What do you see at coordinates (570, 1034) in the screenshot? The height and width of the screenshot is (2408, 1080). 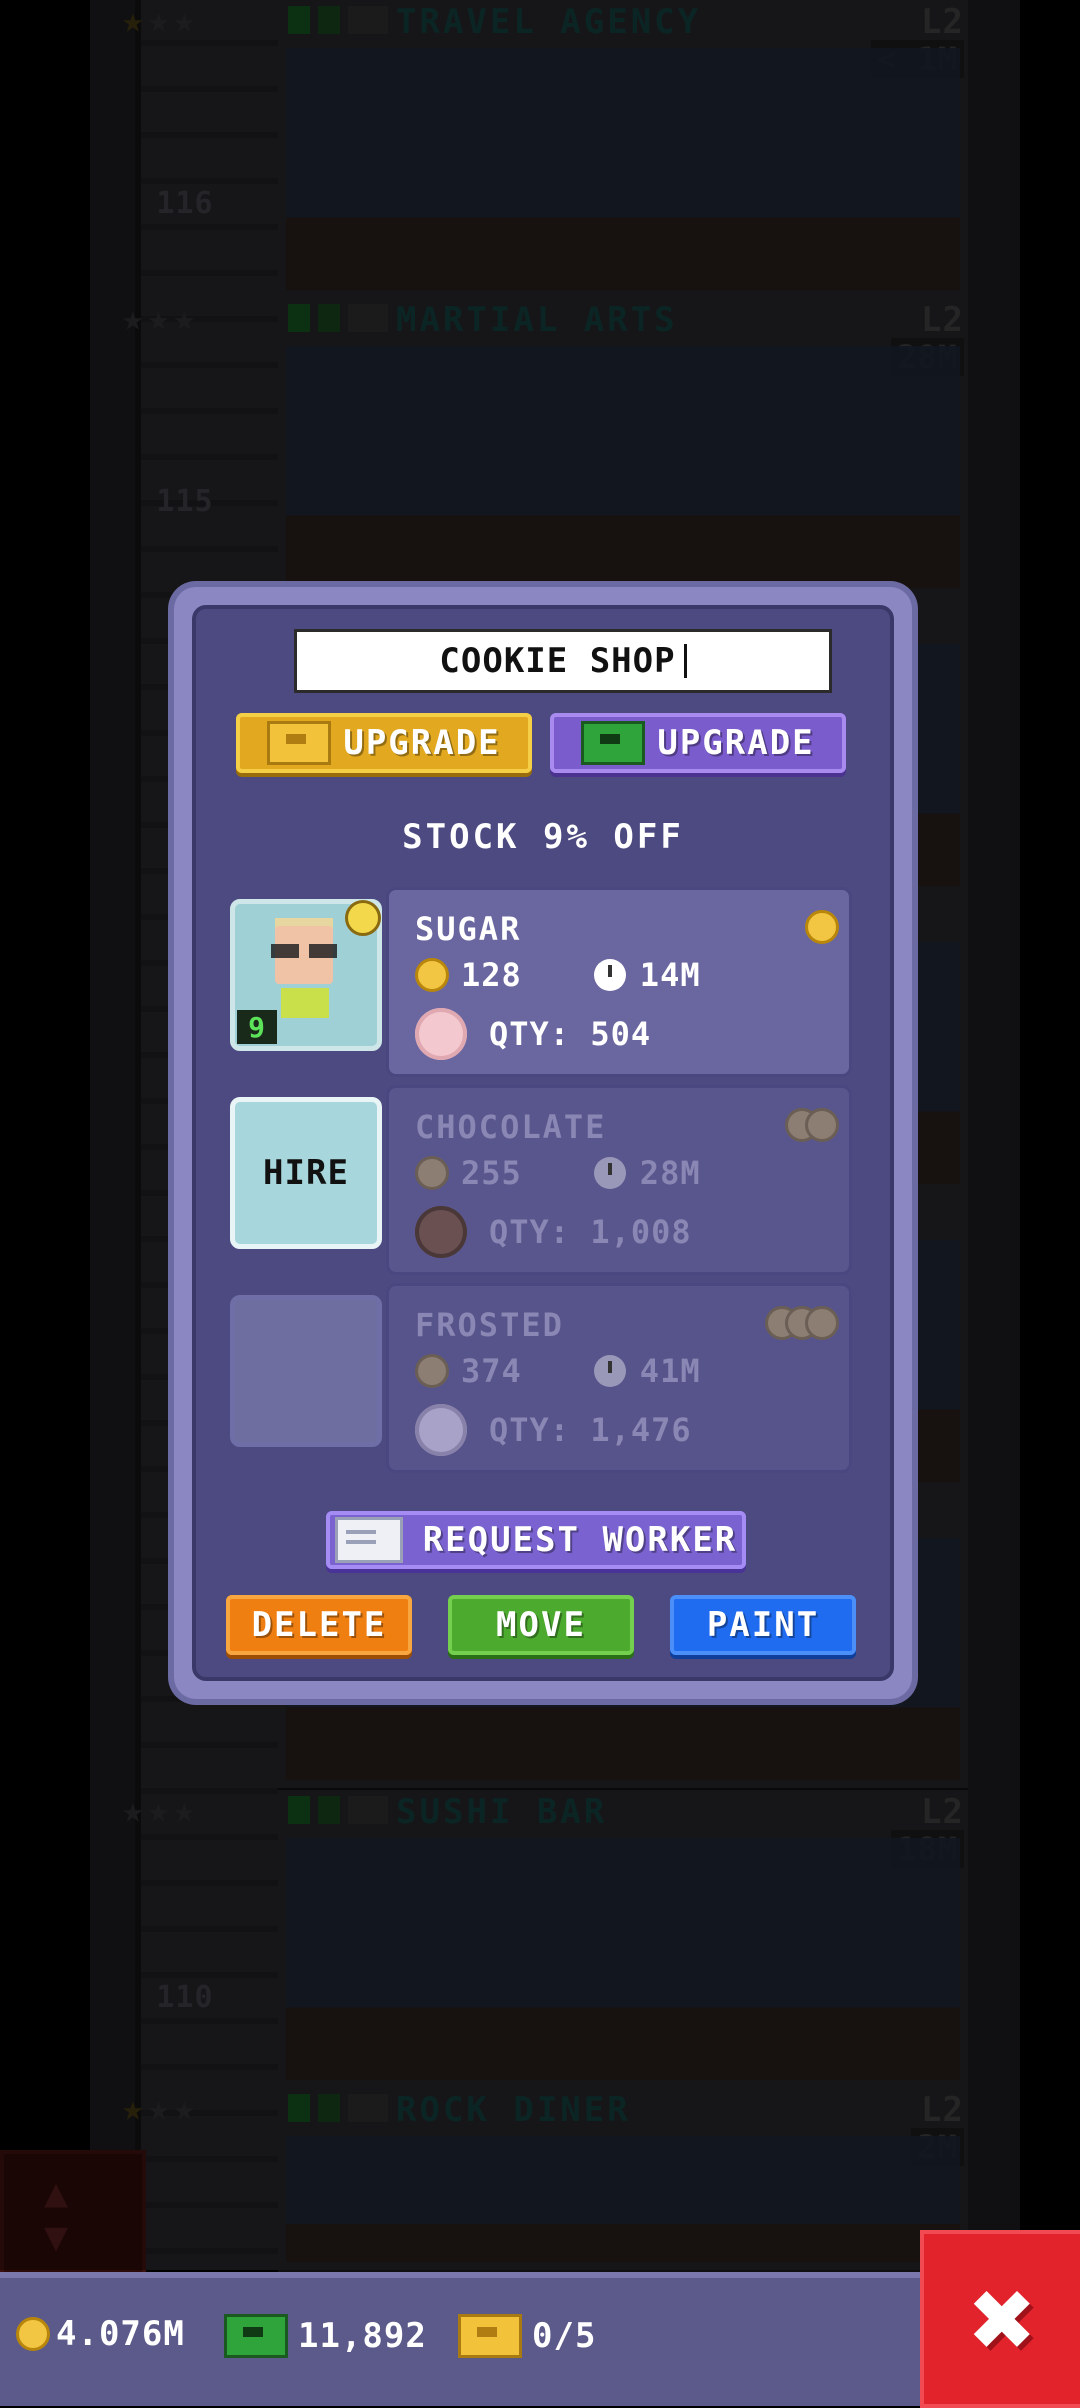 I see `stock-qty: QTY: 504` at bounding box center [570, 1034].